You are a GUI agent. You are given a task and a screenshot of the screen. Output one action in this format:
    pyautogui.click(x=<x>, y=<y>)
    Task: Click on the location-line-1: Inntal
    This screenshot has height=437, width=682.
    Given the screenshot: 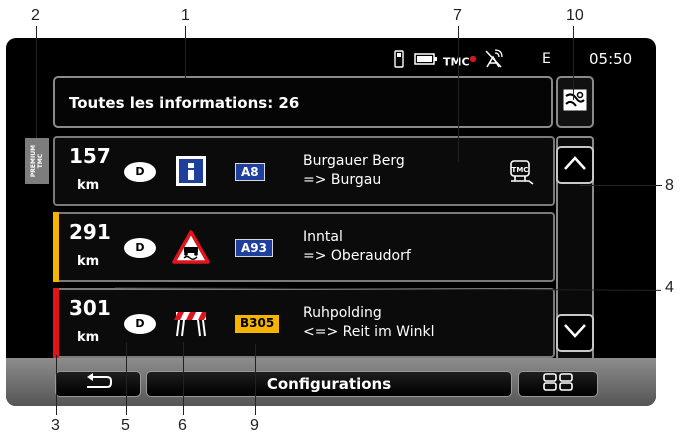 What is the action you would take?
    pyautogui.click(x=323, y=237)
    